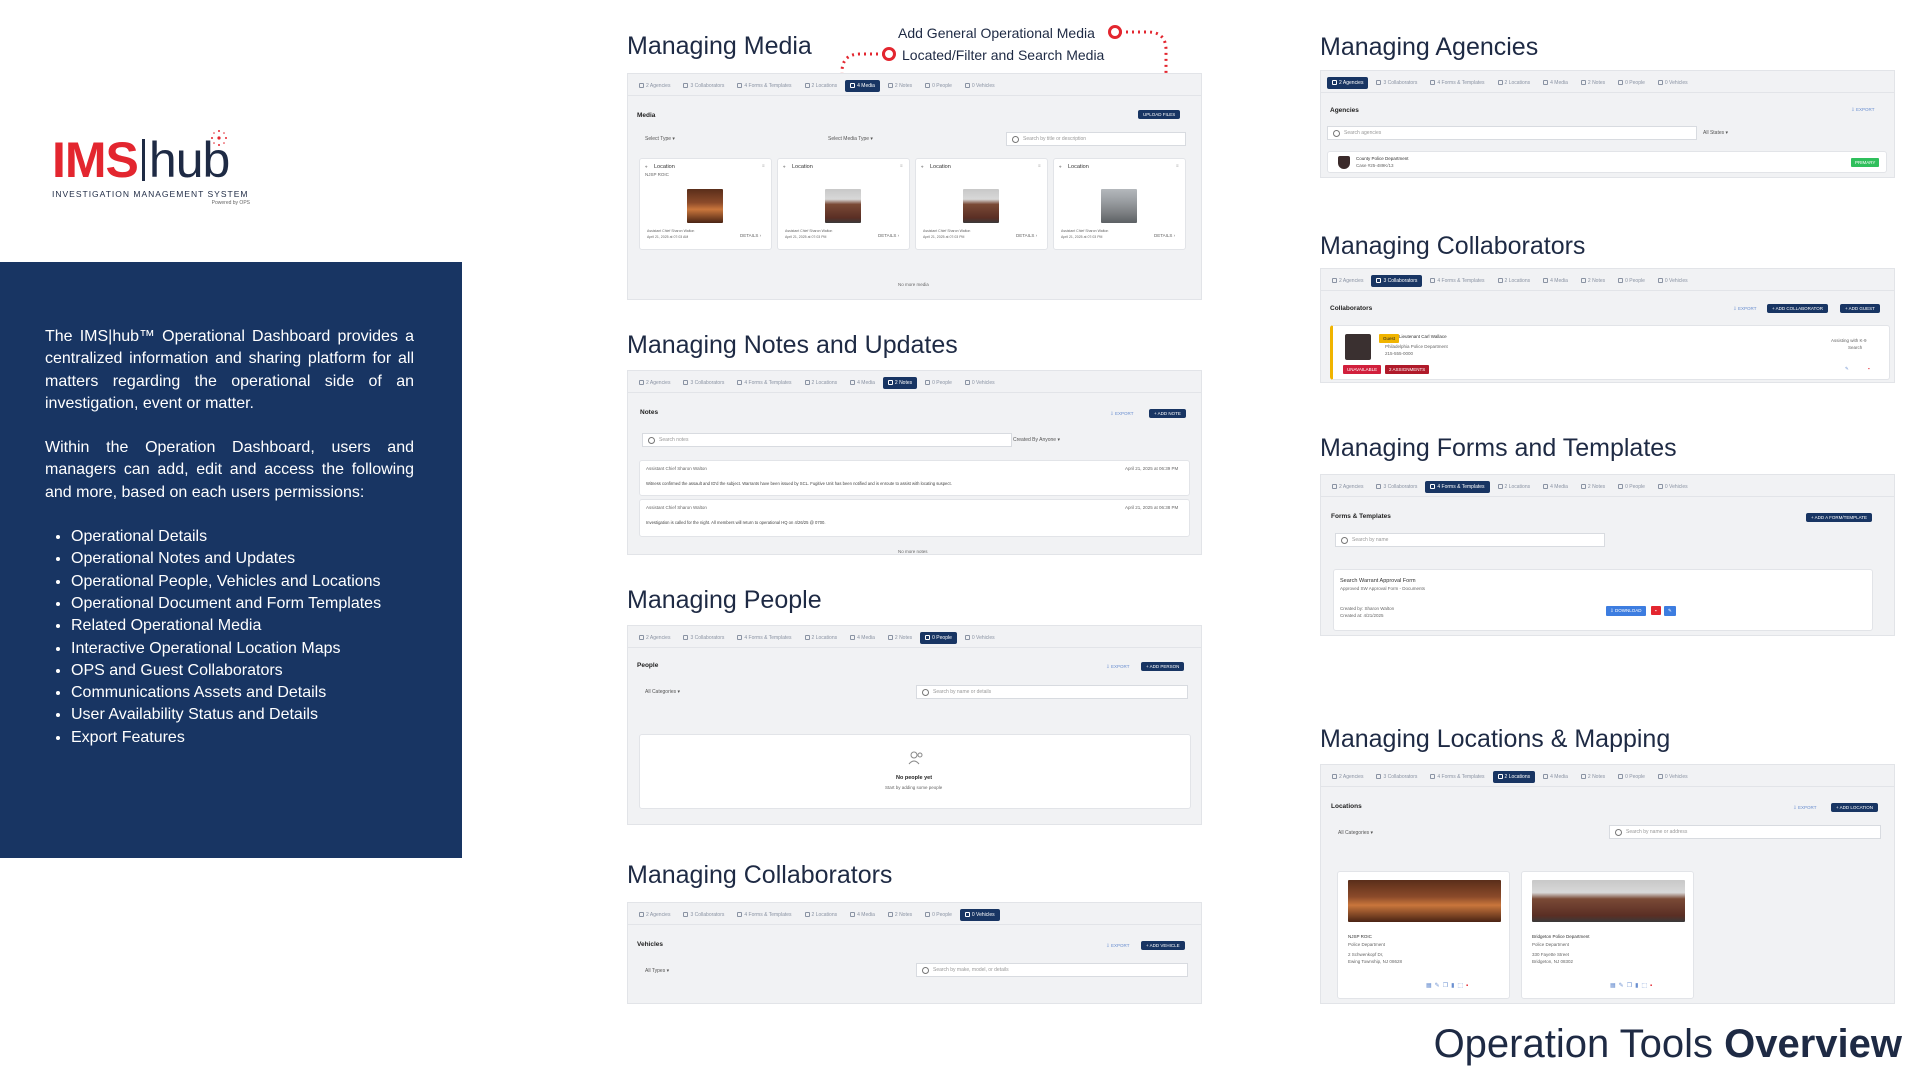  What do you see at coordinates (1163, 945) in the screenshot?
I see `add-vehicle-button: + ADD VEHICLE` at bounding box center [1163, 945].